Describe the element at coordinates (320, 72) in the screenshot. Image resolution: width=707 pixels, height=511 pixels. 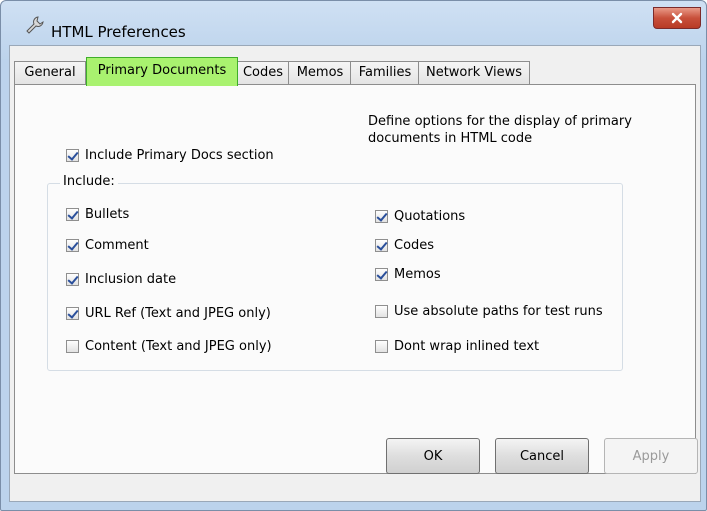
I see `tab-memos: Memos` at that location.